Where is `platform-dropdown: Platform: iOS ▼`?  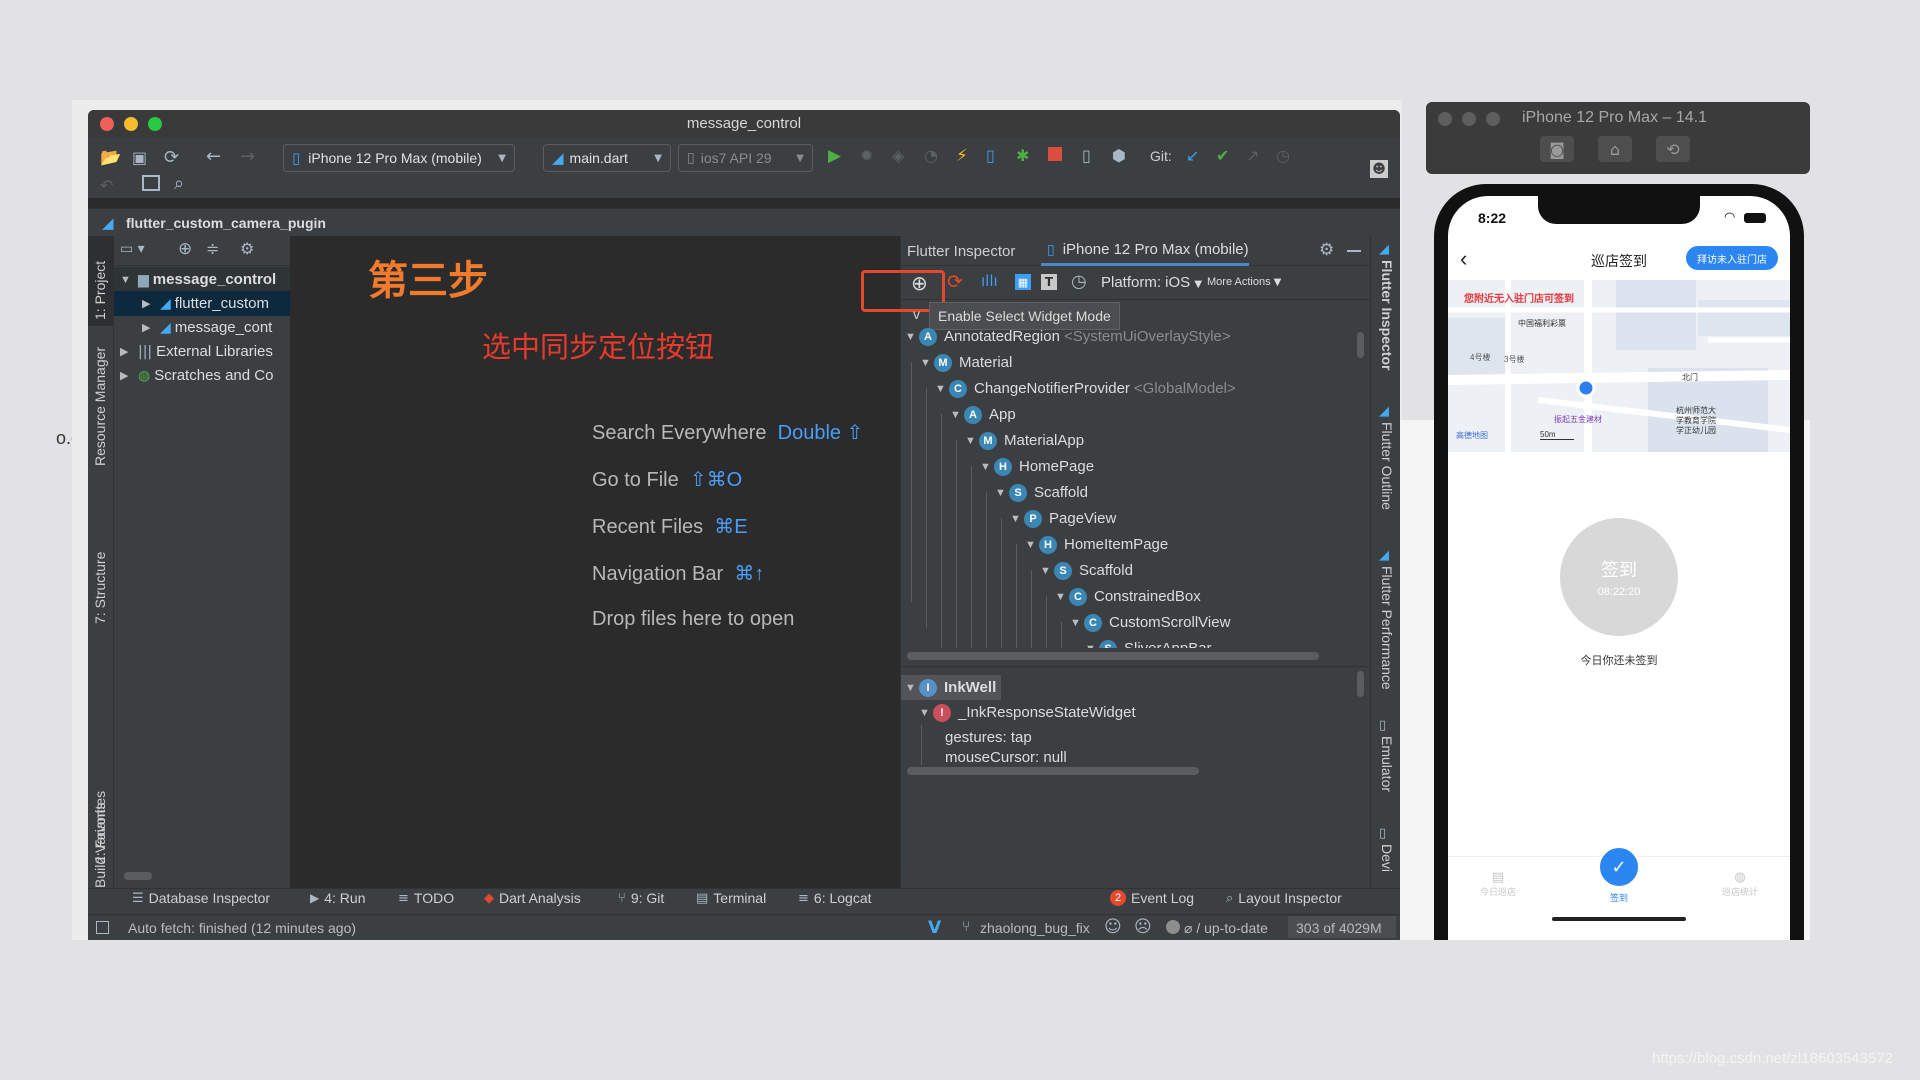 platform-dropdown: Platform: iOS ▼ is located at coordinates (1151, 282).